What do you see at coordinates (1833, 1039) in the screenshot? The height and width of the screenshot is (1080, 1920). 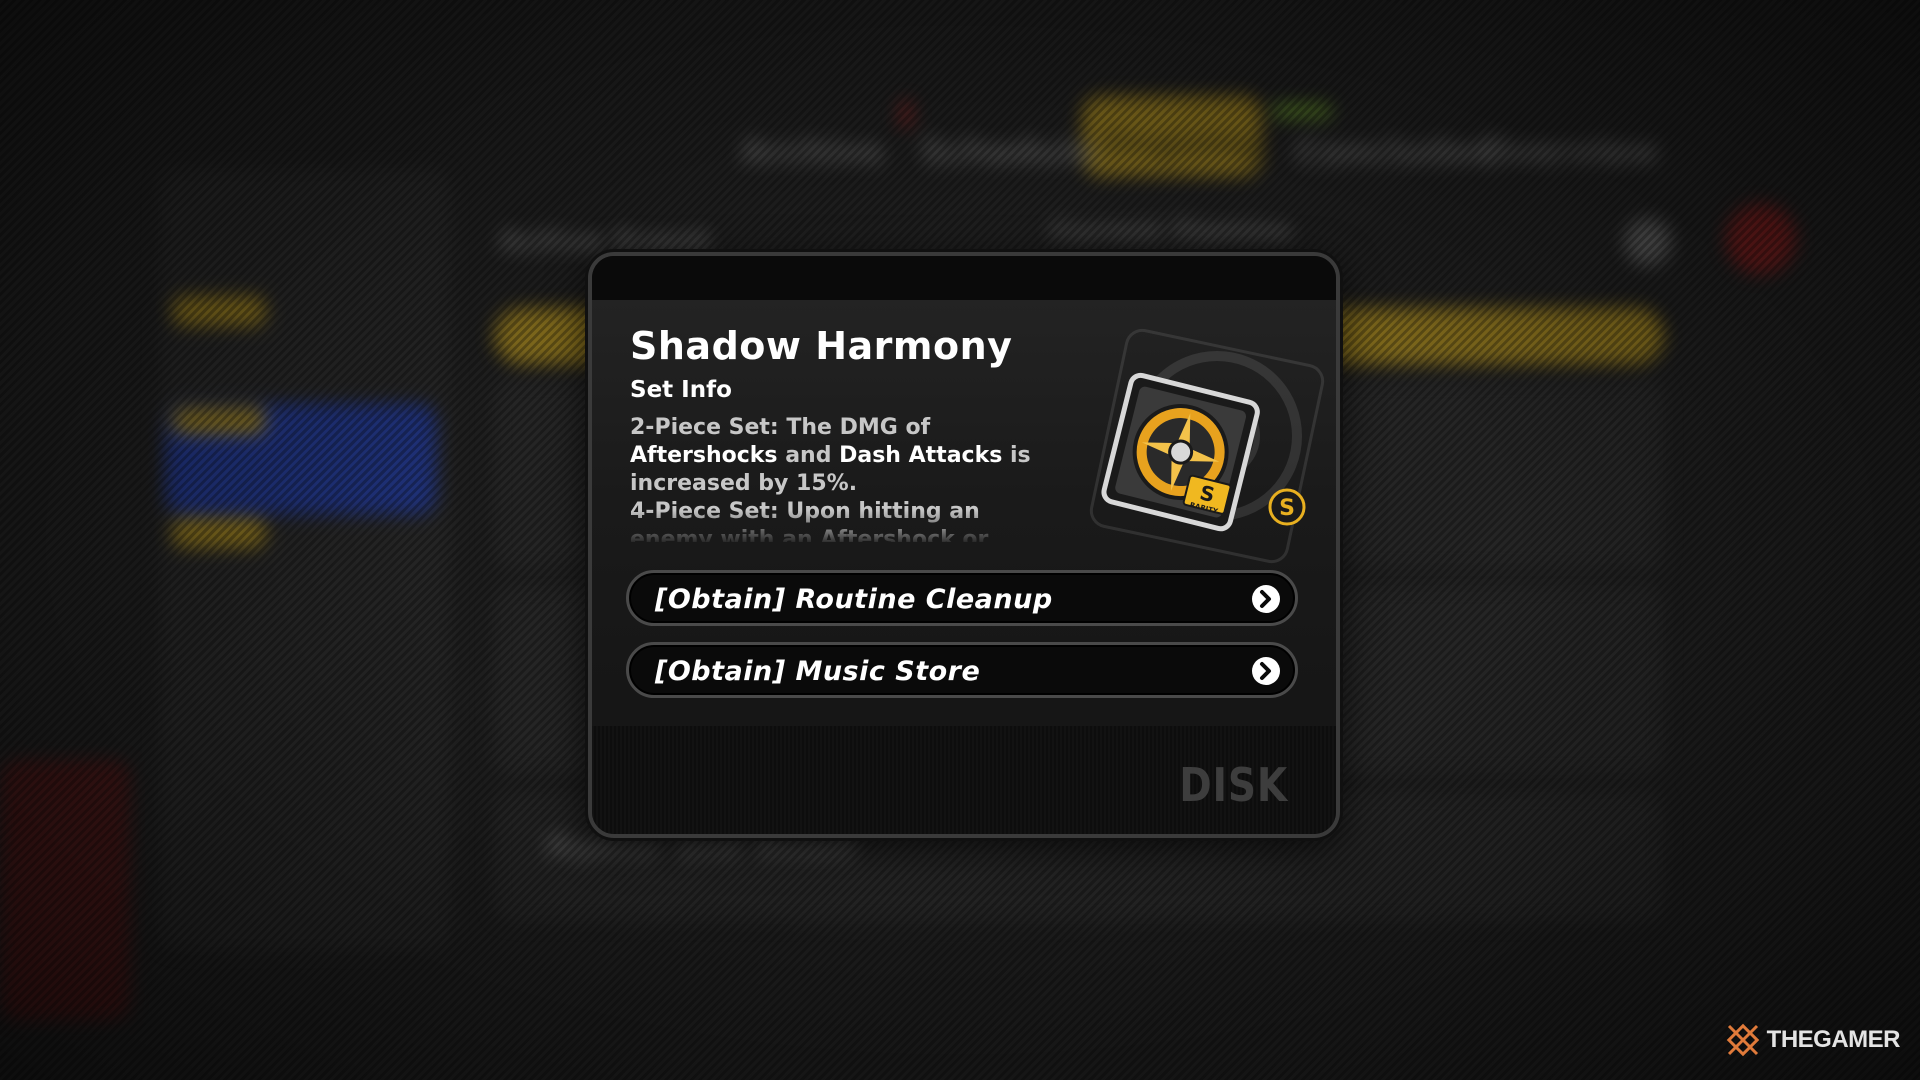 I see `thegamer-wordmark: THEGAMER` at bounding box center [1833, 1039].